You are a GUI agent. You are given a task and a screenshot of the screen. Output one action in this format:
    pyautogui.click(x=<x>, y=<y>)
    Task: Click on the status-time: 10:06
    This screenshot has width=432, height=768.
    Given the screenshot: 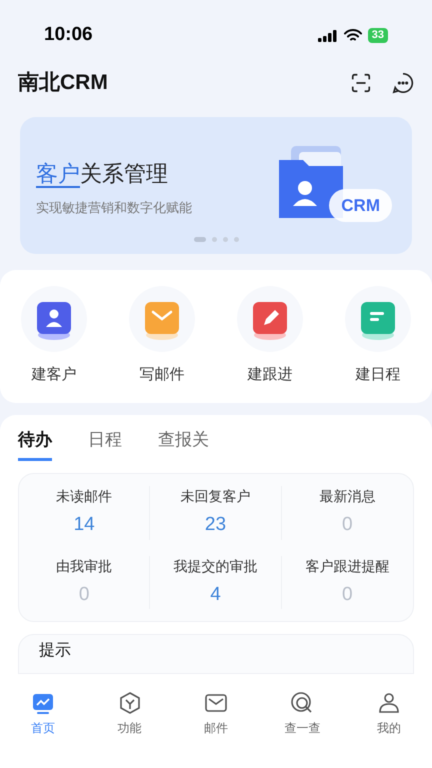 What is the action you would take?
    pyautogui.click(x=68, y=35)
    